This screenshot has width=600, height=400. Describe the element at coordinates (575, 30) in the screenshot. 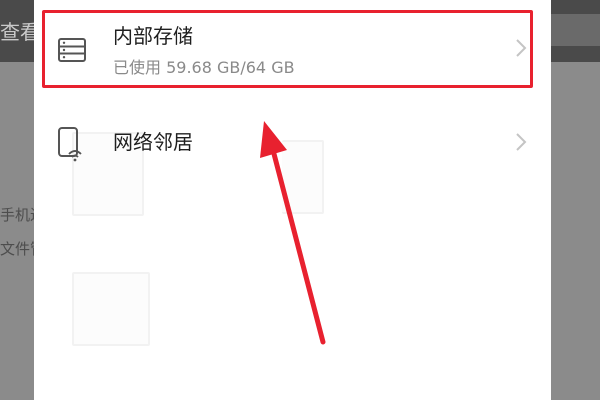

I see `background-search-bar` at that location.